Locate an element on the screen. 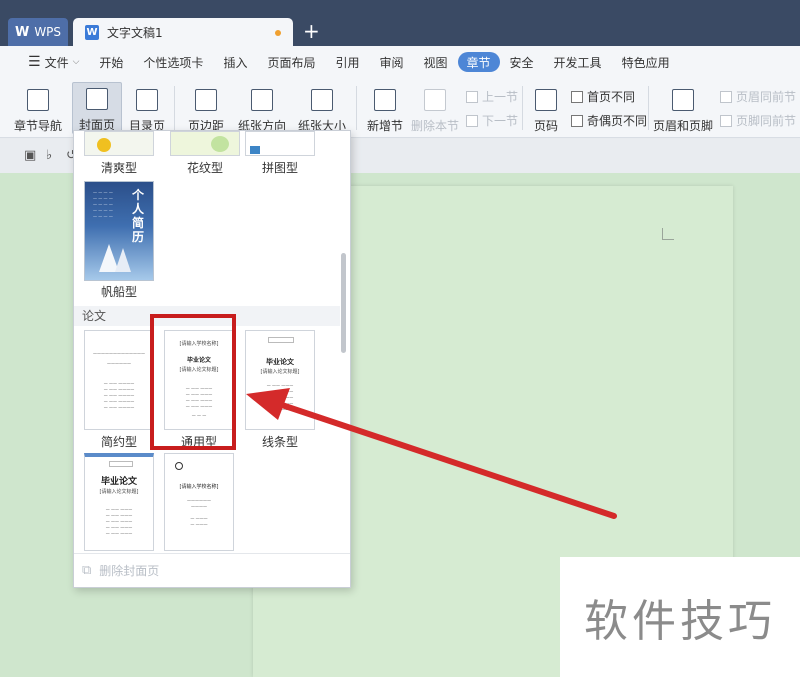 The width and height of the screenshot is (800, 677). arrow-shaft is located at coordinates (448, 460).